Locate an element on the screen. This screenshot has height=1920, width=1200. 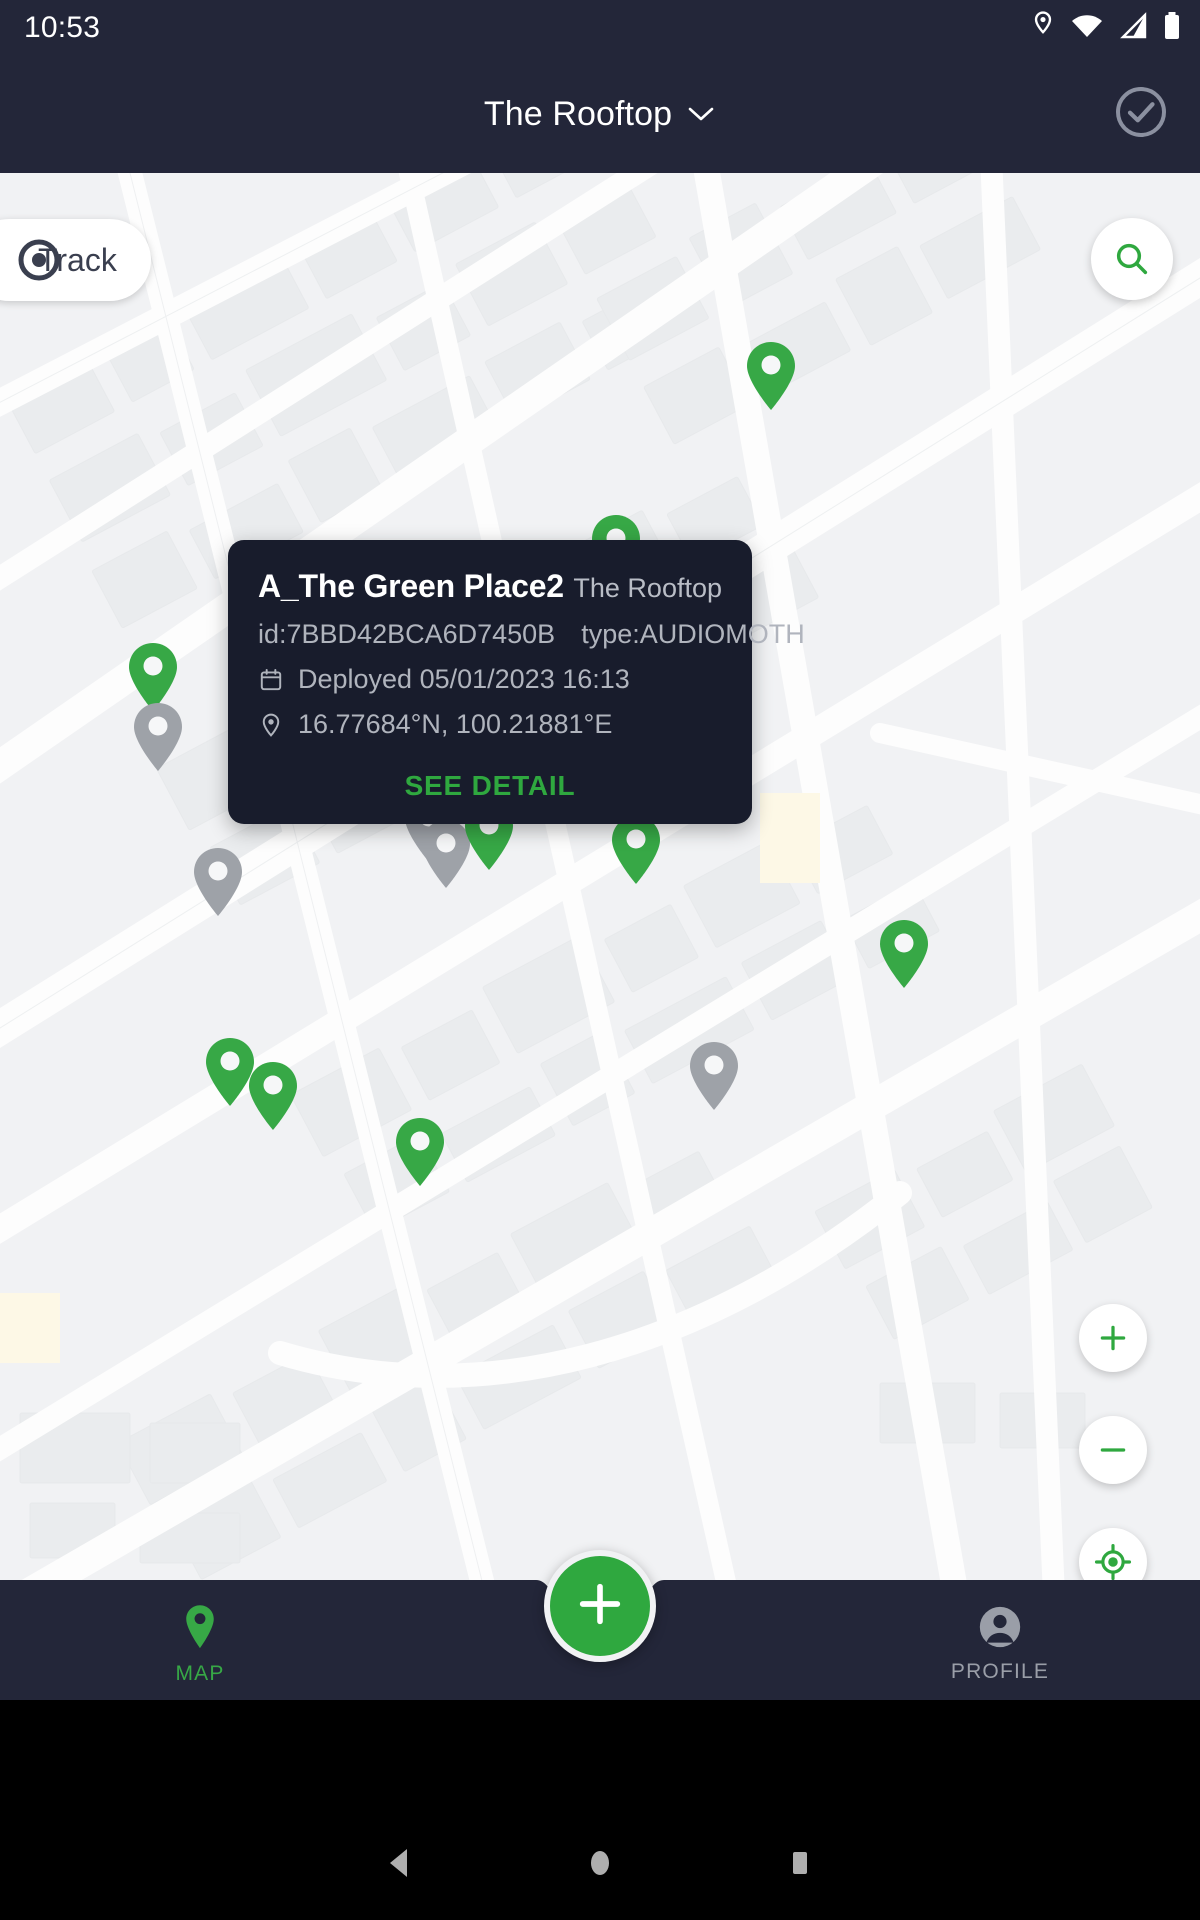
wifi-icon is located at coordinates (1087, 28).